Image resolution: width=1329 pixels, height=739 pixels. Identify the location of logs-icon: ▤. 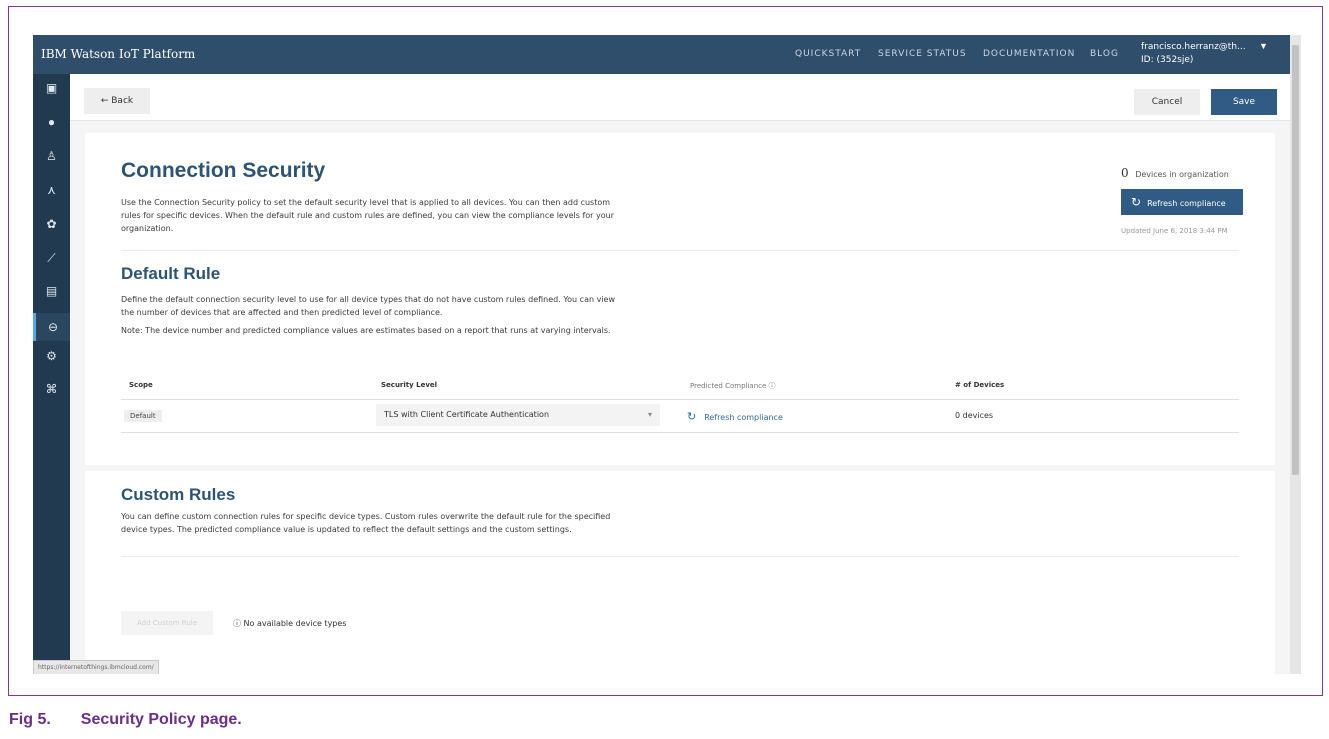
(51, 291).